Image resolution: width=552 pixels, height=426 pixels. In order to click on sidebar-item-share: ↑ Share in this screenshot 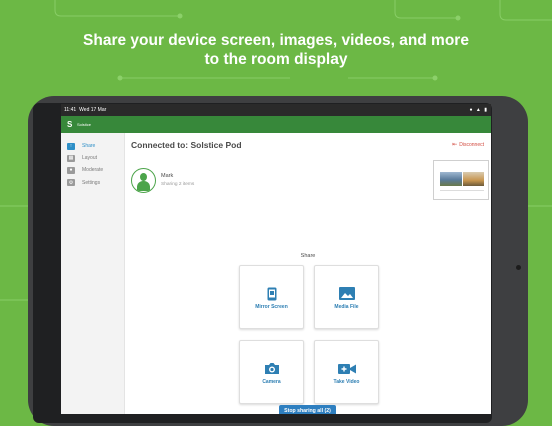, I will do `click(92, 146)`.